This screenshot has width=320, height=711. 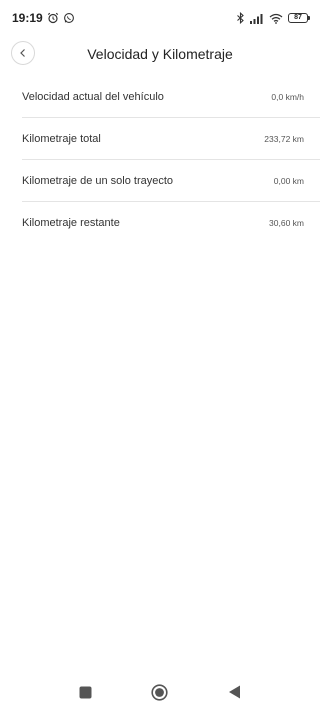 I want to click on list-item-label: Kilometraje total, so click(x=61, y=138).